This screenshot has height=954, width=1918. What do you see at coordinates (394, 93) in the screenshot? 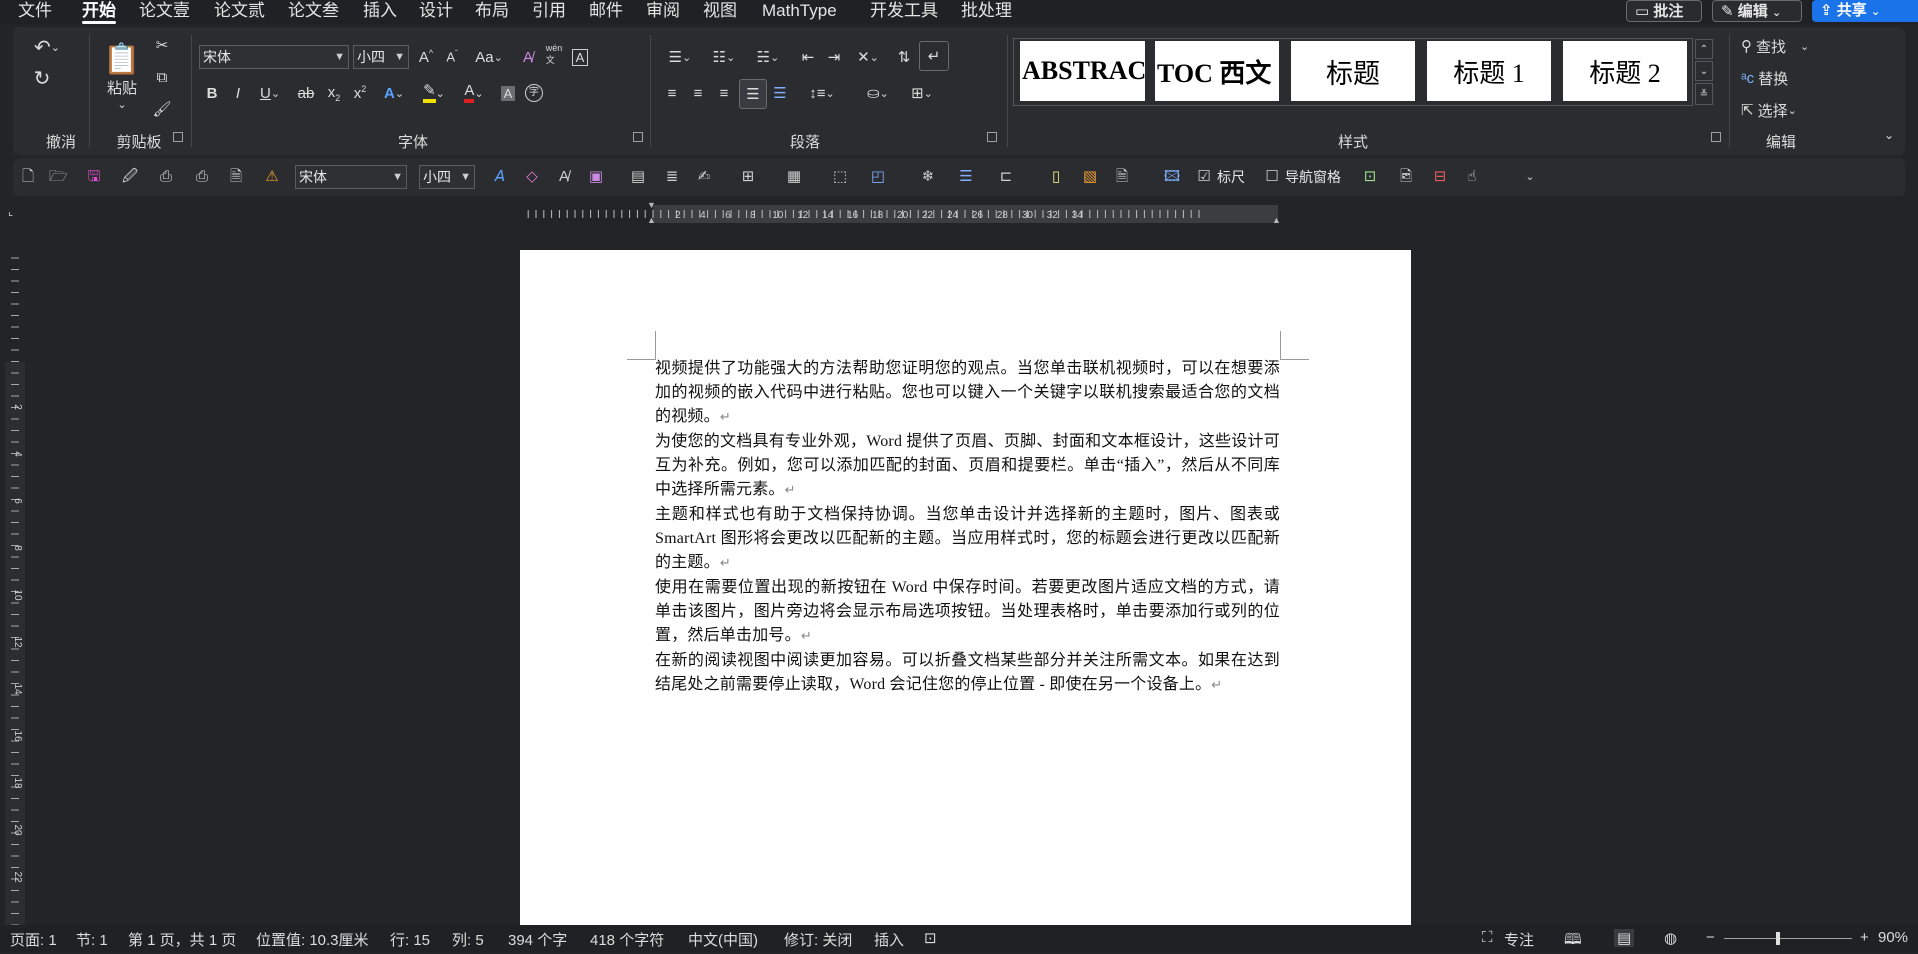
I see `text-effects-button: A ⌄` at bounding box center [394, 93].